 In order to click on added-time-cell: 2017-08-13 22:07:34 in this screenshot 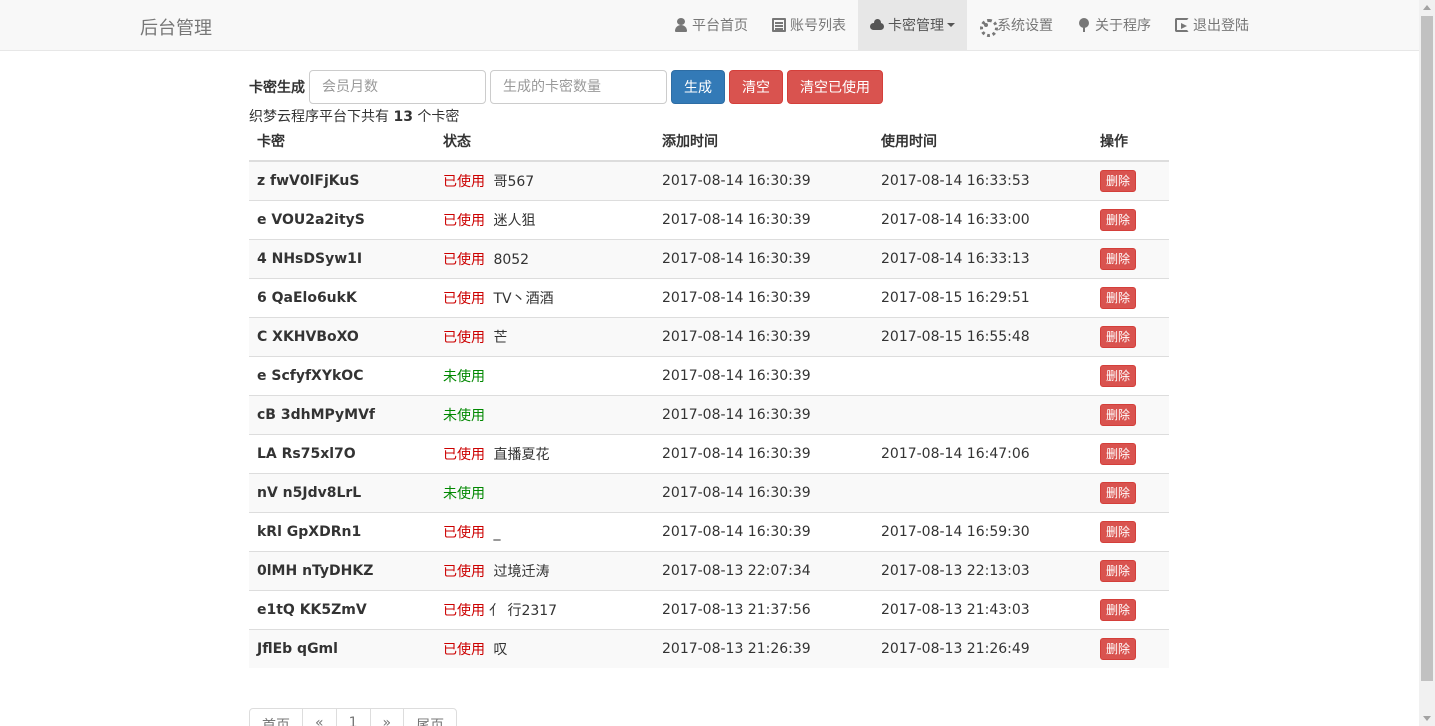, I will do `click(763, 570)`.